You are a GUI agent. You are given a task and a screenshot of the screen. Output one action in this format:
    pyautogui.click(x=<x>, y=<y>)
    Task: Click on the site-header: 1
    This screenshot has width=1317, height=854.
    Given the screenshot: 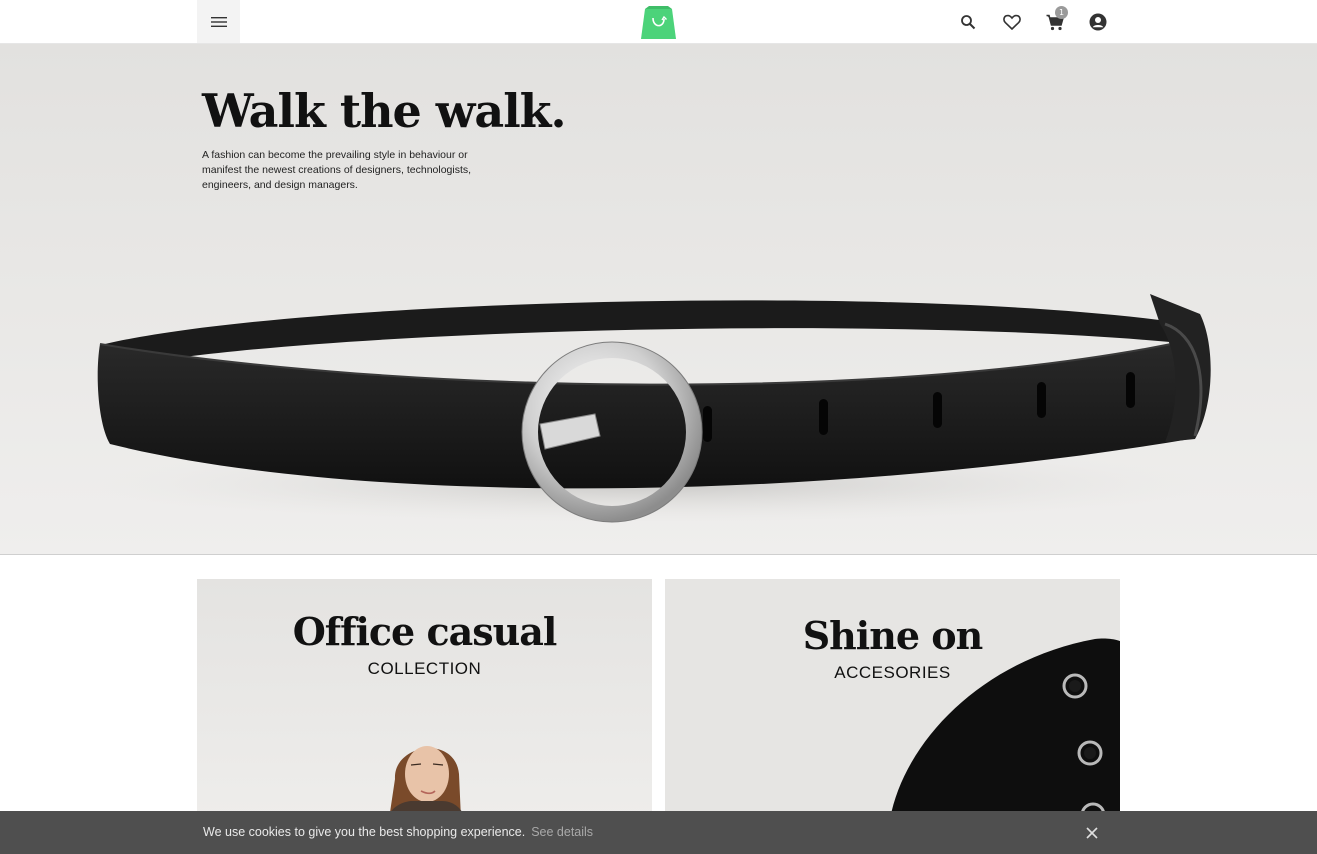 What is the action you would take?
    pyautogui.click(x=658, y=22)
    